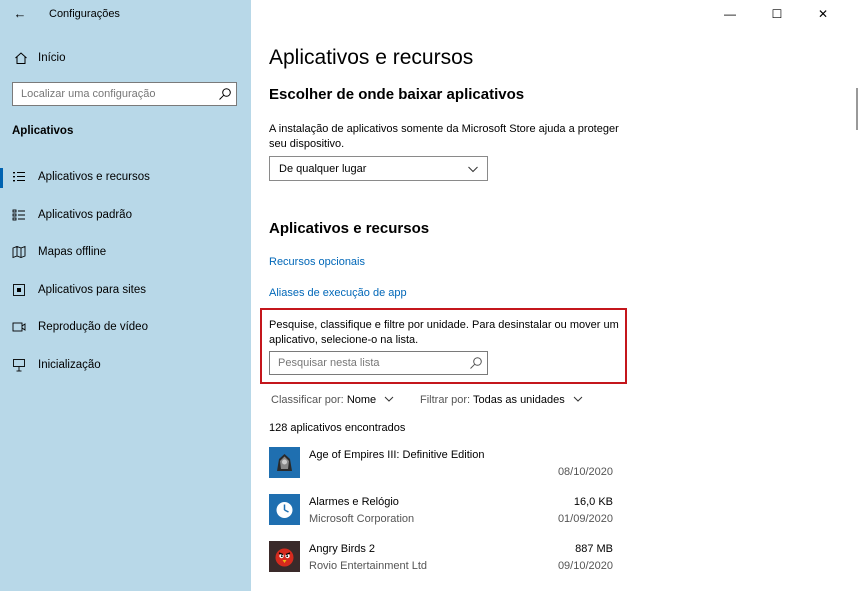 This screenshot has height=591, width=860. What do you see at coordinates (69, 364) in the screenshot?
I see `sidebar-item-label: Inicialização` at bounding box center [69, 364].